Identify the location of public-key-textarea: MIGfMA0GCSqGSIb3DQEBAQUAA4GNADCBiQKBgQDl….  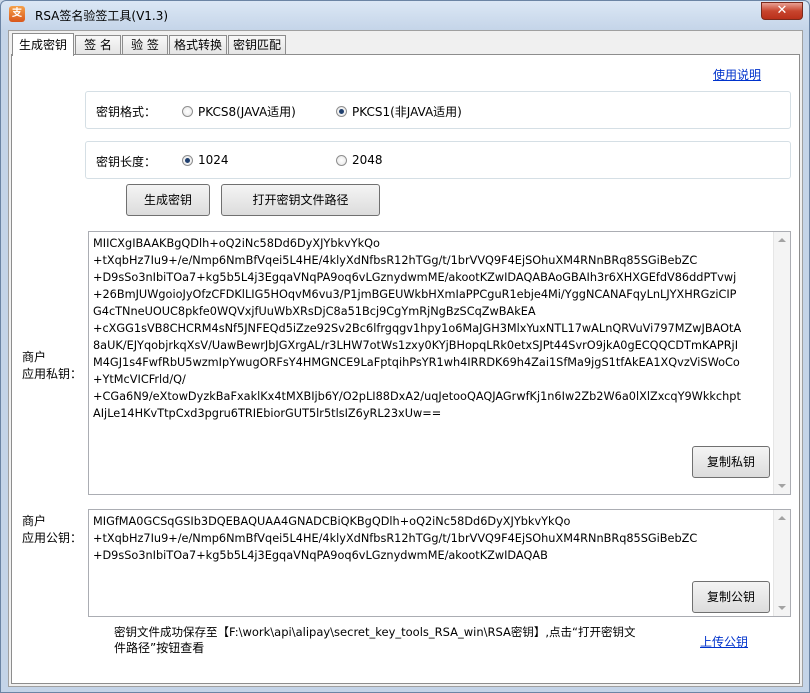
(439, 563).